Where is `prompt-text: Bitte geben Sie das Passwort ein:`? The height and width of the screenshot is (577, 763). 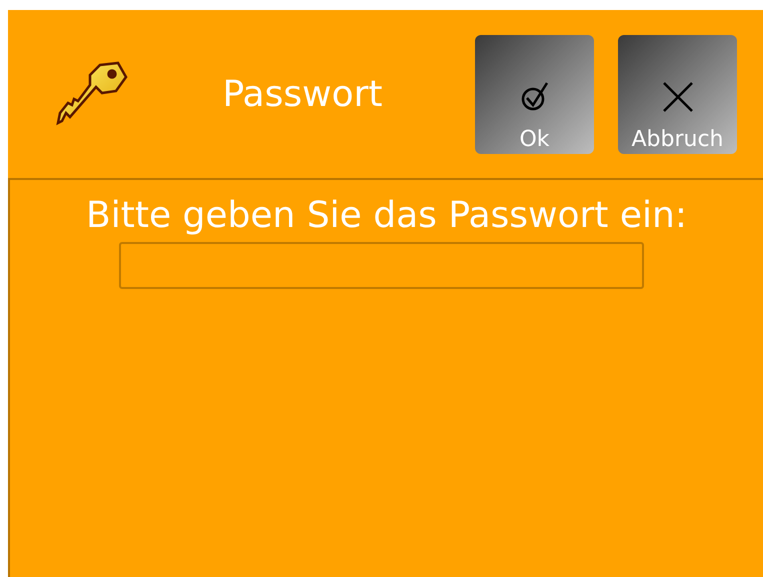 prompt-text: Bitte geben Sie das Passwort ein: is located at coordinates (386, 216).